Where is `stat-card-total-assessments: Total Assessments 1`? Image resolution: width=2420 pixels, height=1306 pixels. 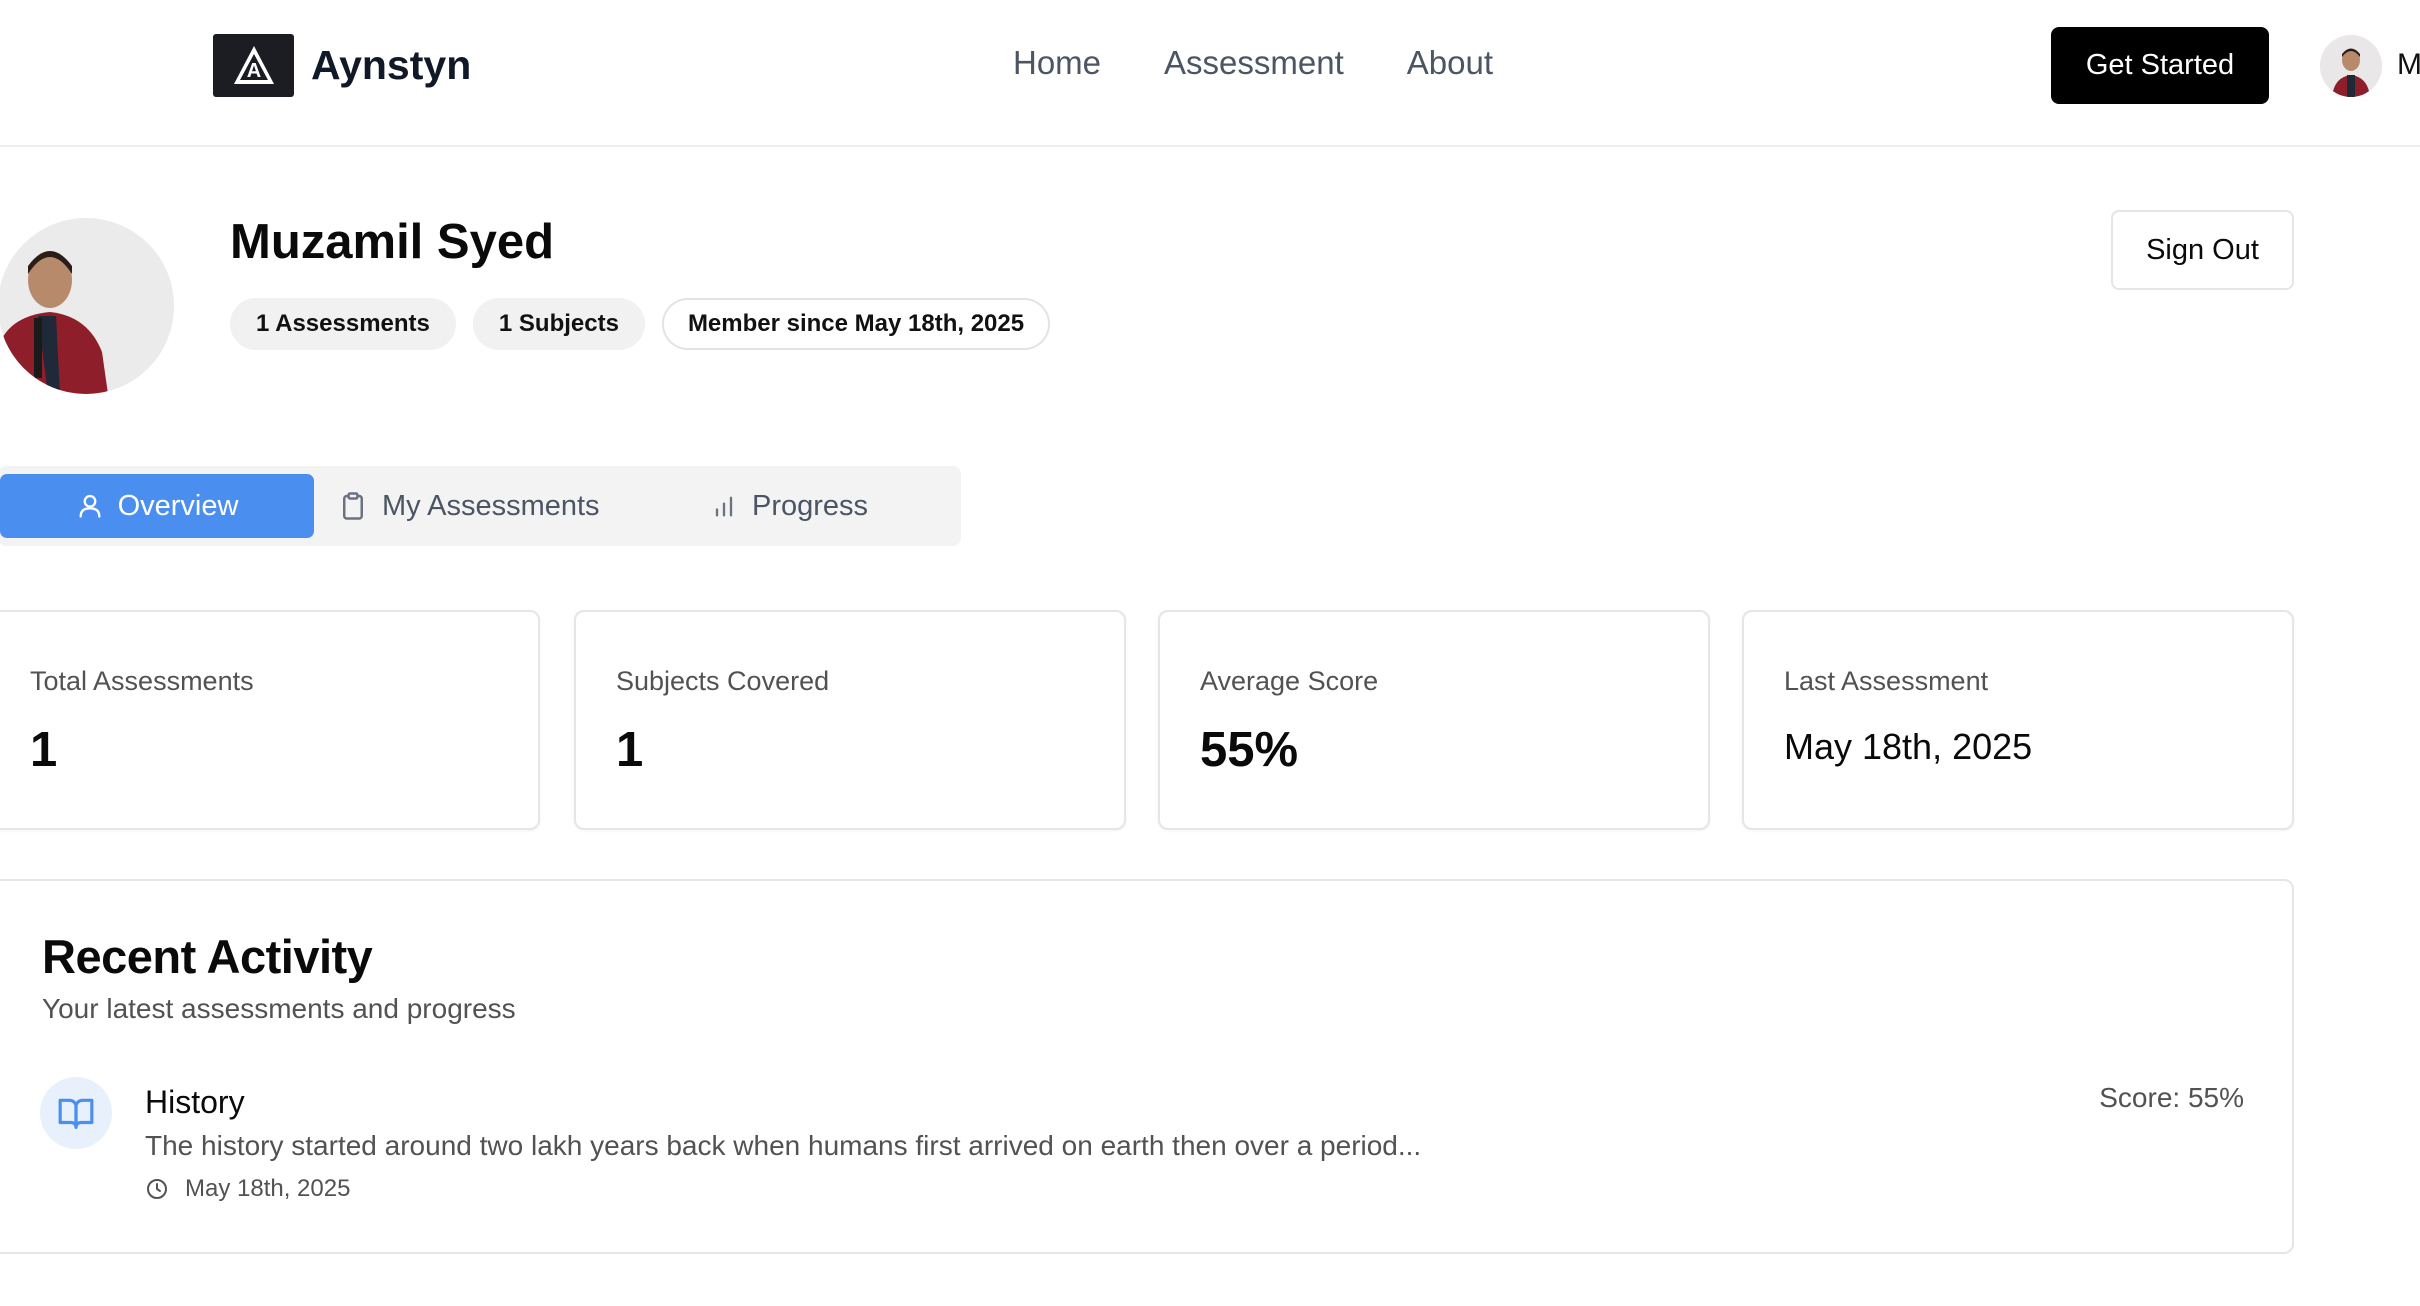 stat-card-total-assessments: Total Assessments 1 is located at coordinates (270, 720).